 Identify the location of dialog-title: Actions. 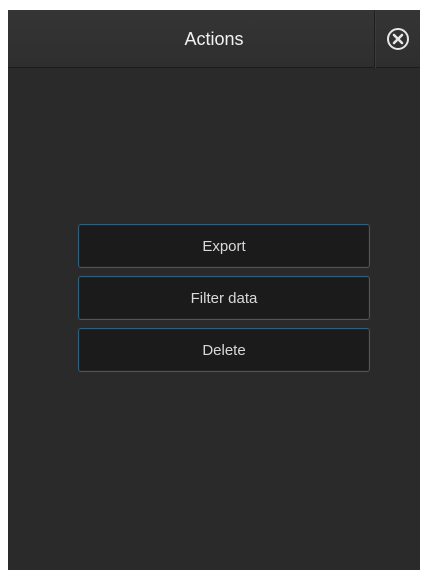
(214, 39).